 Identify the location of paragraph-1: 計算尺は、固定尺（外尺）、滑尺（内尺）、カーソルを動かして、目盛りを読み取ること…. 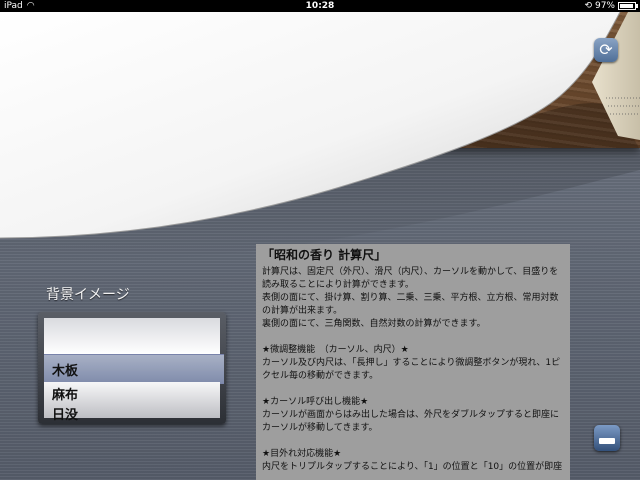
(410, 278).